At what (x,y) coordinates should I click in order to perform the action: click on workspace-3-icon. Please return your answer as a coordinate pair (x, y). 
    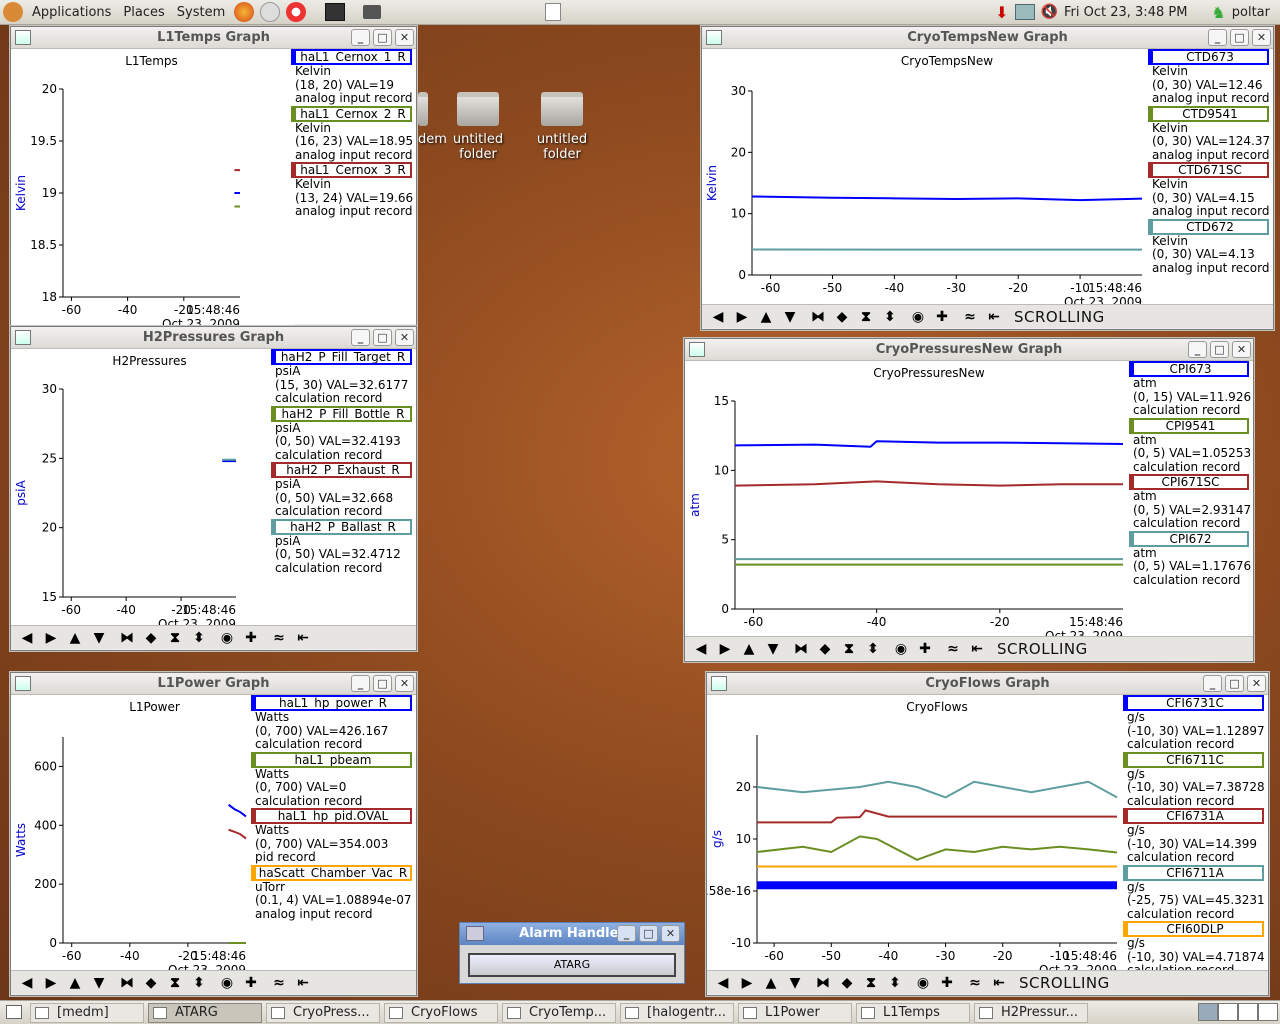
    Looking at the image, I should click on (1248, 1012).